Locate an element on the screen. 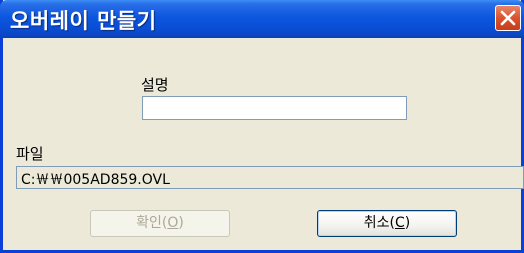  ok-button-mnemonic: O is located at coordinates (173, 223).